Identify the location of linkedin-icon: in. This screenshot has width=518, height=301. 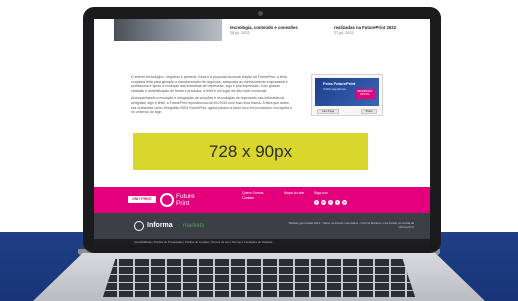
(323, 202).